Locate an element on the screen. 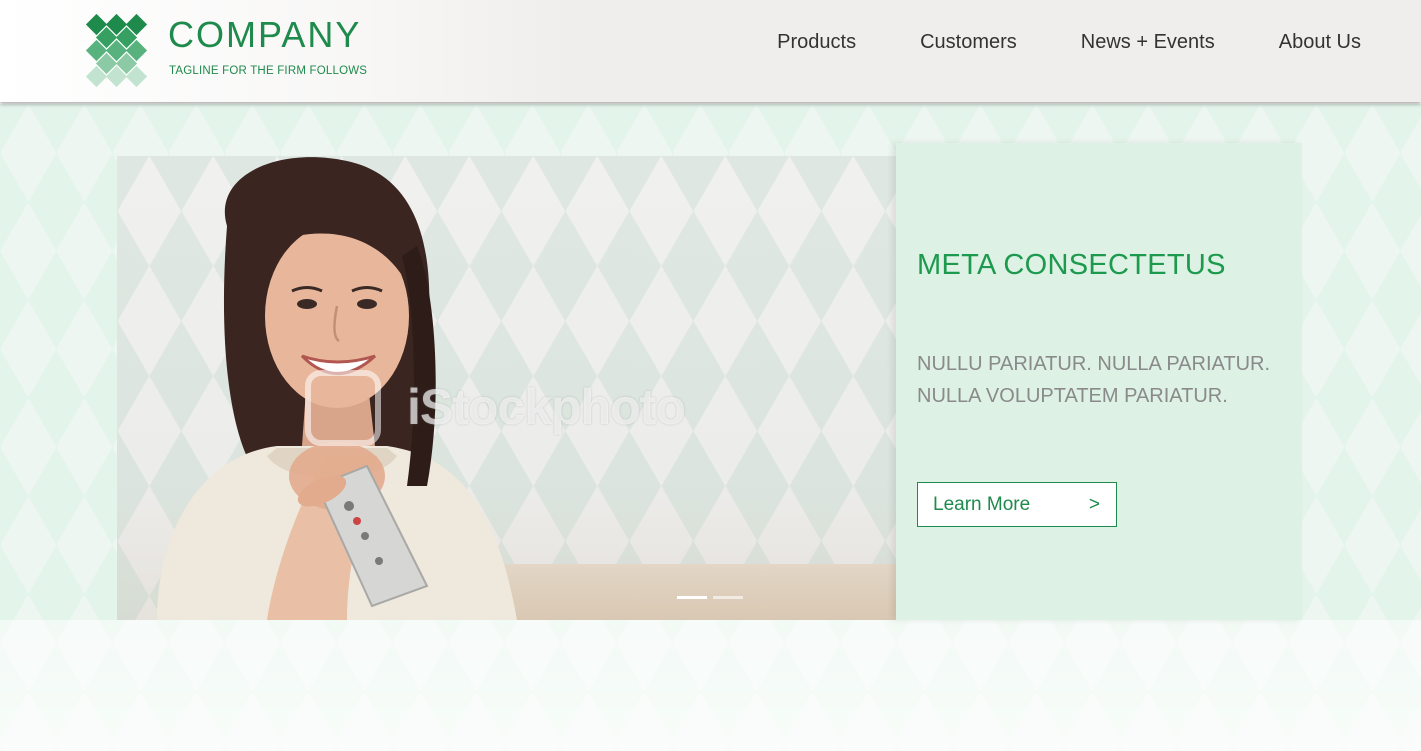 Image resolution: width=1421 pixels, height=751 pixels. company-logo: COMPANY TAGLINE FOR THE FIRM FOLLOWS is located at coordinates (235, 51).